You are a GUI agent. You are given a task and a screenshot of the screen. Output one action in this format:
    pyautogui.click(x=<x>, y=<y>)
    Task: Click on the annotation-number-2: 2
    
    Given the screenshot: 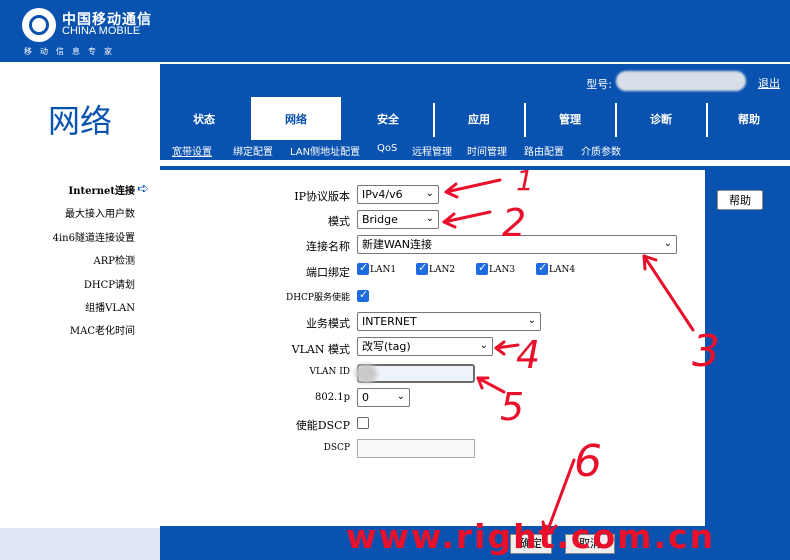 What is the action you would take?
    pyautogui.click(x=514, y=223)
    